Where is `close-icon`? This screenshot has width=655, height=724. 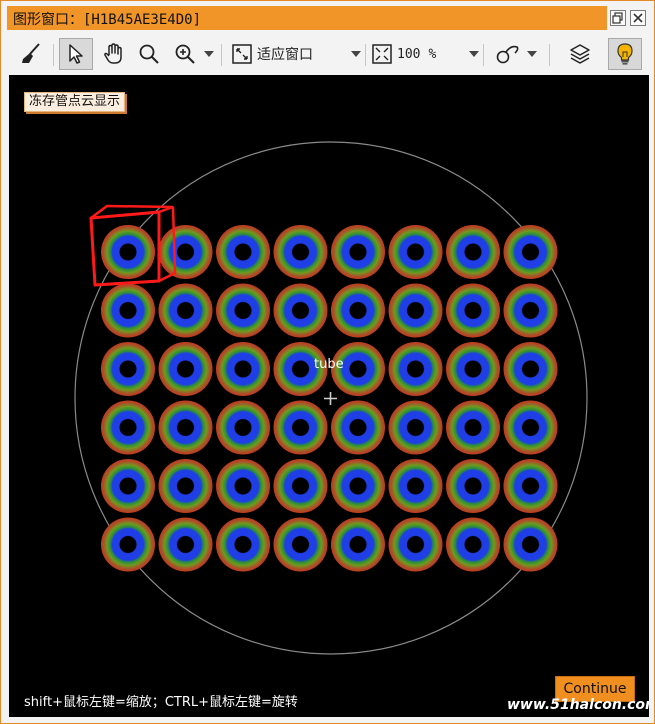
close-icon is located at coordinates (638, 18).